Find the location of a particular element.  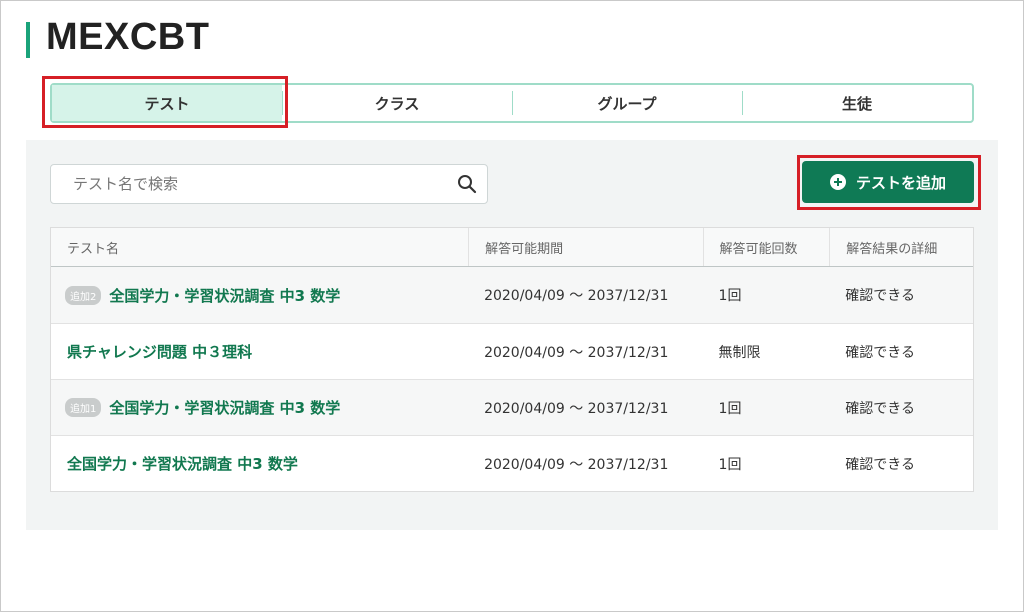

test-name-cell: 県チャレンジ問題 中３理科 is located at coordinates (259, 351).